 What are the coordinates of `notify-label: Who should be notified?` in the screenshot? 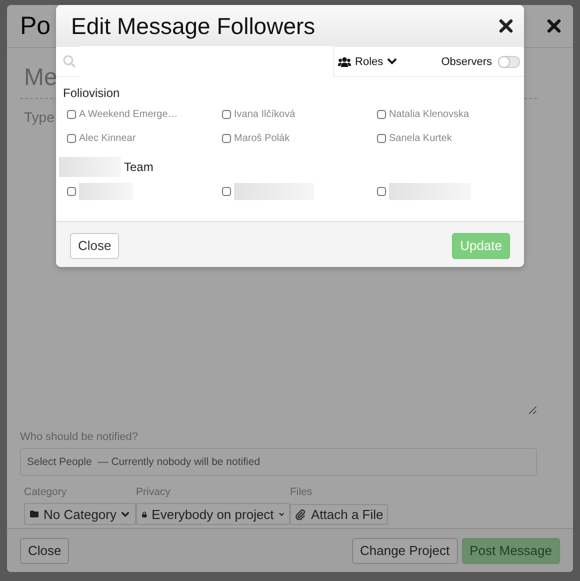 It's located at (80, 437).